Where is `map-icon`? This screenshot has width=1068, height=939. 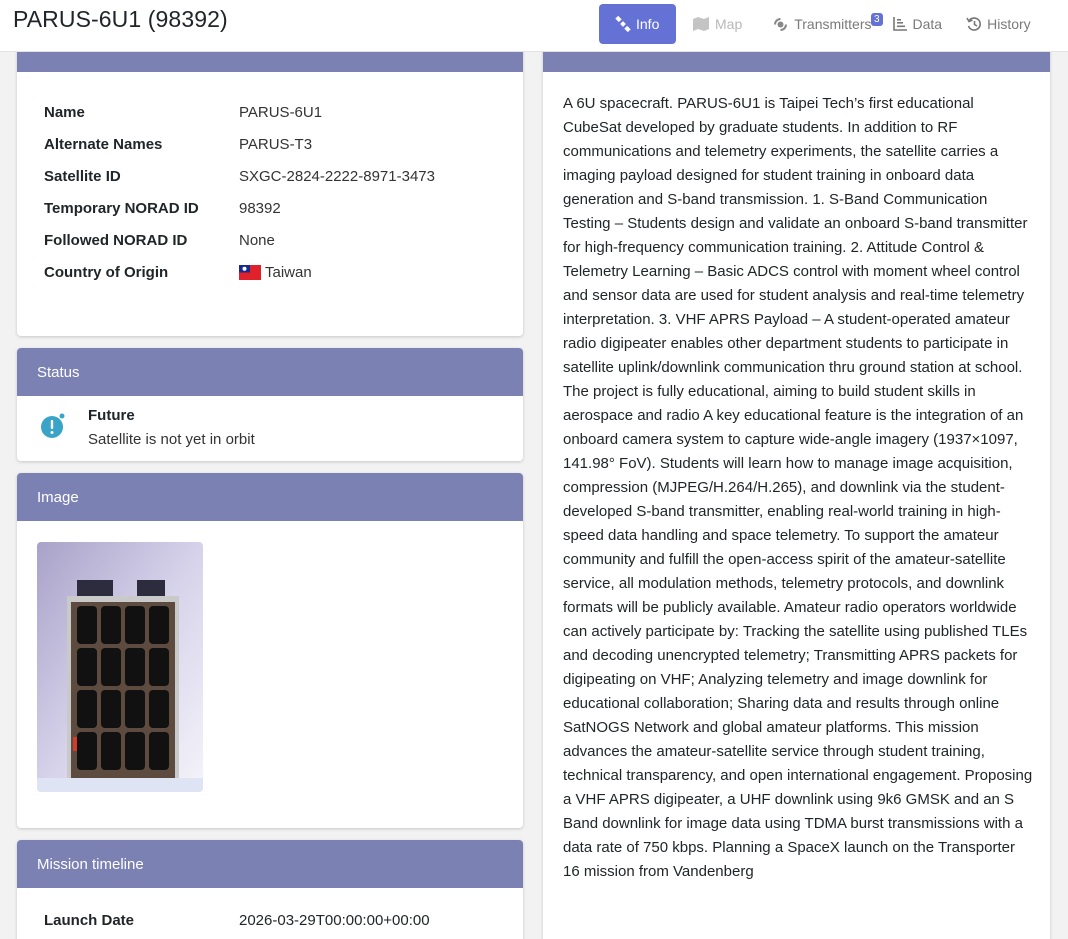
map-icon is located at coordinates (701, 24).